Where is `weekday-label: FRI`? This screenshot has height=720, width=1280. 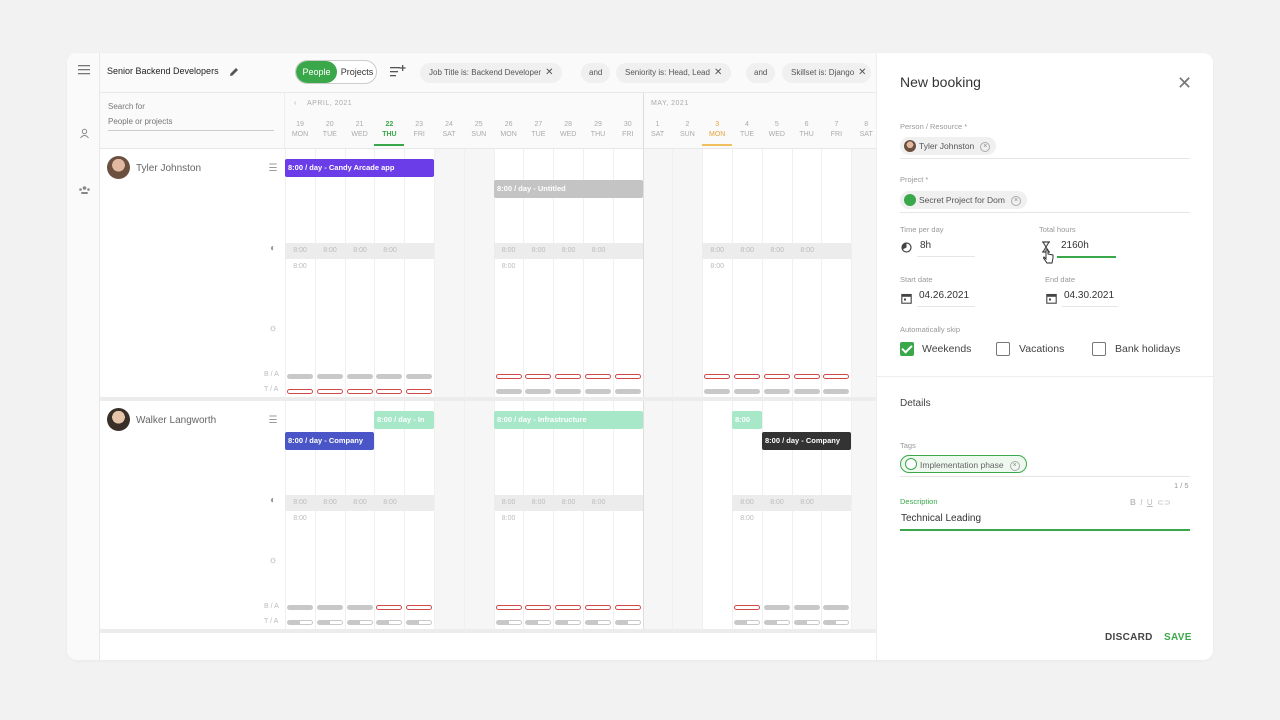 weekday-label: FRI is located at coordinates (836, 134).